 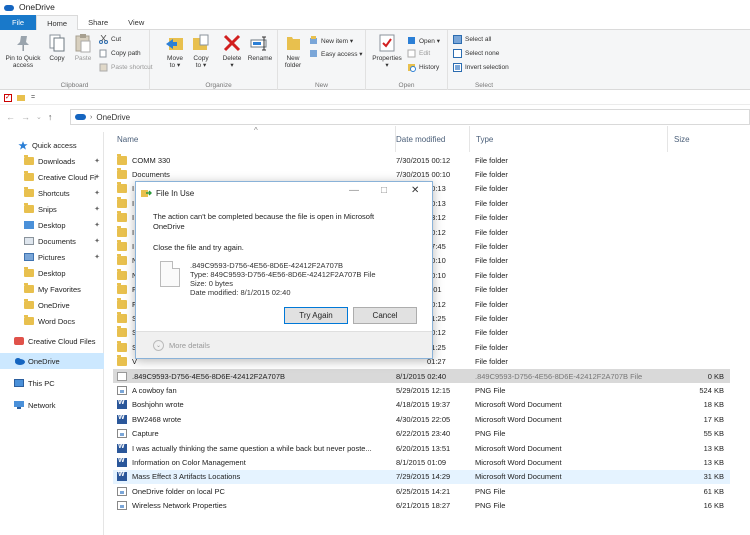 I want to click on properties-button: Properties ▾, so click(x=387, y=51).